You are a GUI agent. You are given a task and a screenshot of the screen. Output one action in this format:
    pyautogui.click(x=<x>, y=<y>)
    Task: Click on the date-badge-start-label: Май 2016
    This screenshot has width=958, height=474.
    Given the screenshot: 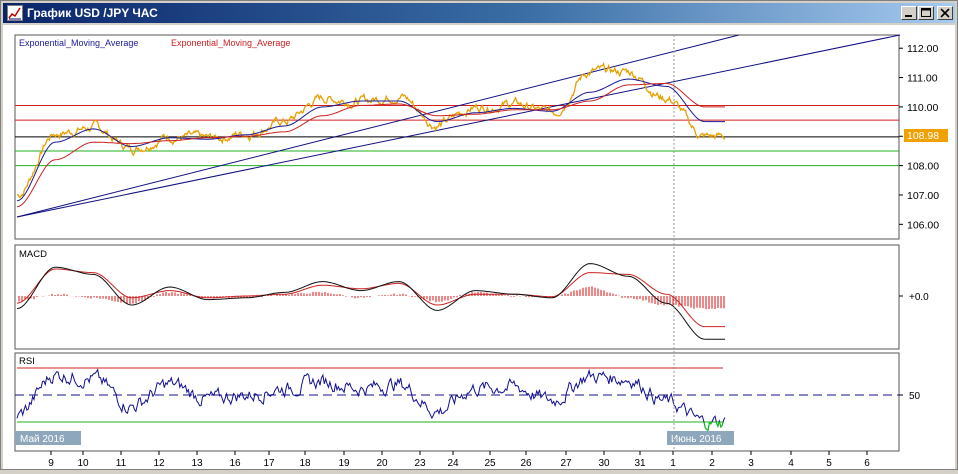 What is the action you would take?
    pyautogui.click(x=42, y=439)
    